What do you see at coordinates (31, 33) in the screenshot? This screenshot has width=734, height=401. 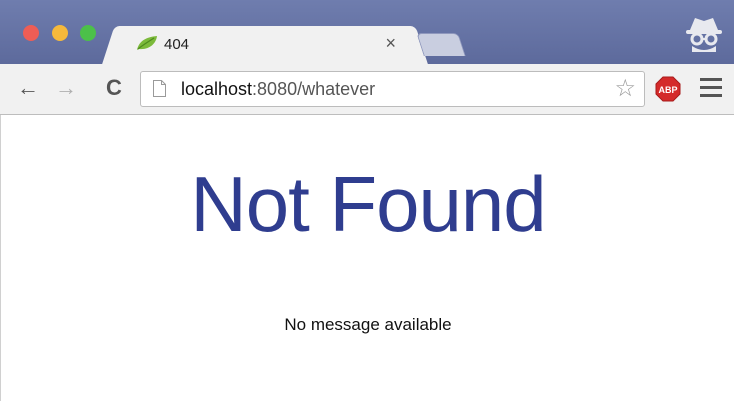 I see `close-window-button` at bounding box center [31, 33].